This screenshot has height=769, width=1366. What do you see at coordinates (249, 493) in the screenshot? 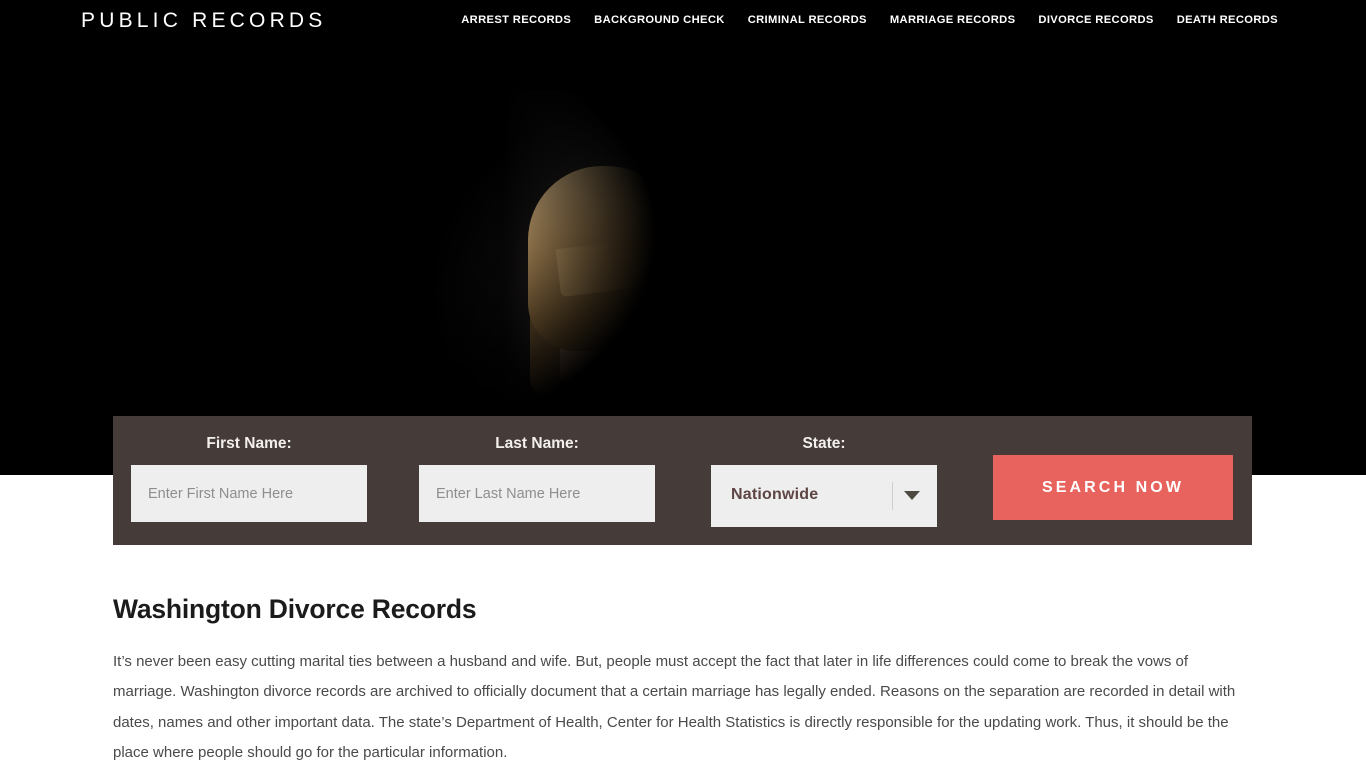
I see `first-name-input` at bounding box center [249, 493].